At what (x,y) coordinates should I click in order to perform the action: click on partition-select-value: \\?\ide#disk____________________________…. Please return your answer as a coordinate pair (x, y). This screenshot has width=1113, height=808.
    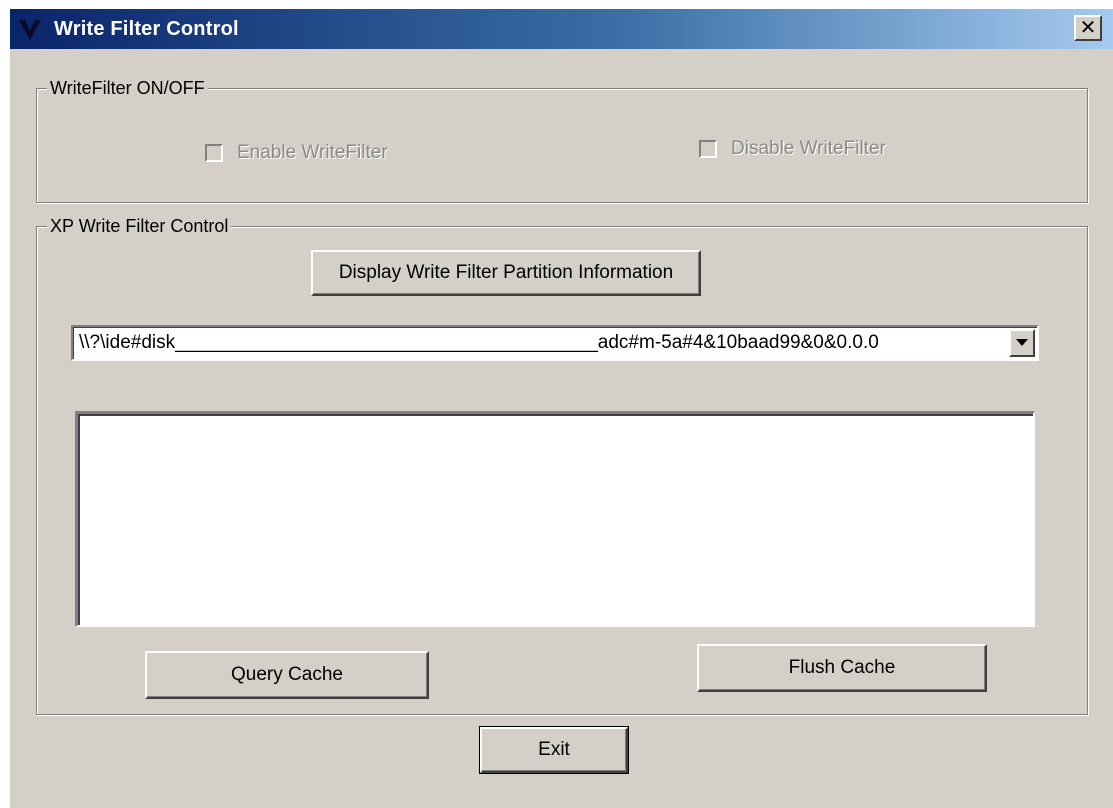
    Looking at the image, I should click on (479, 342).